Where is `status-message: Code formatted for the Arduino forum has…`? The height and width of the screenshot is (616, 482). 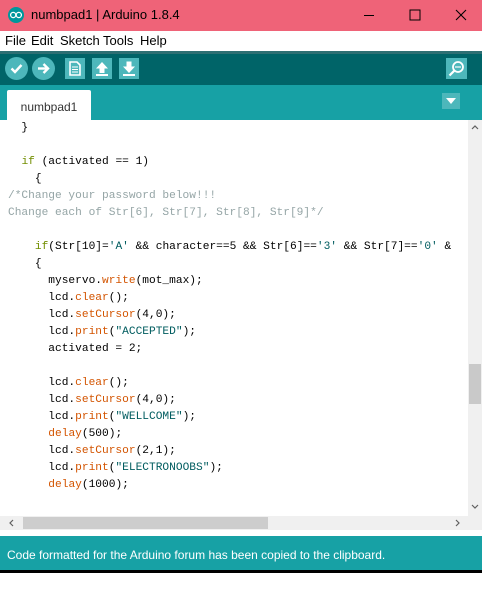 status-message: Code formatted for the Arduino forum has… is located at coordinates (196, 555).